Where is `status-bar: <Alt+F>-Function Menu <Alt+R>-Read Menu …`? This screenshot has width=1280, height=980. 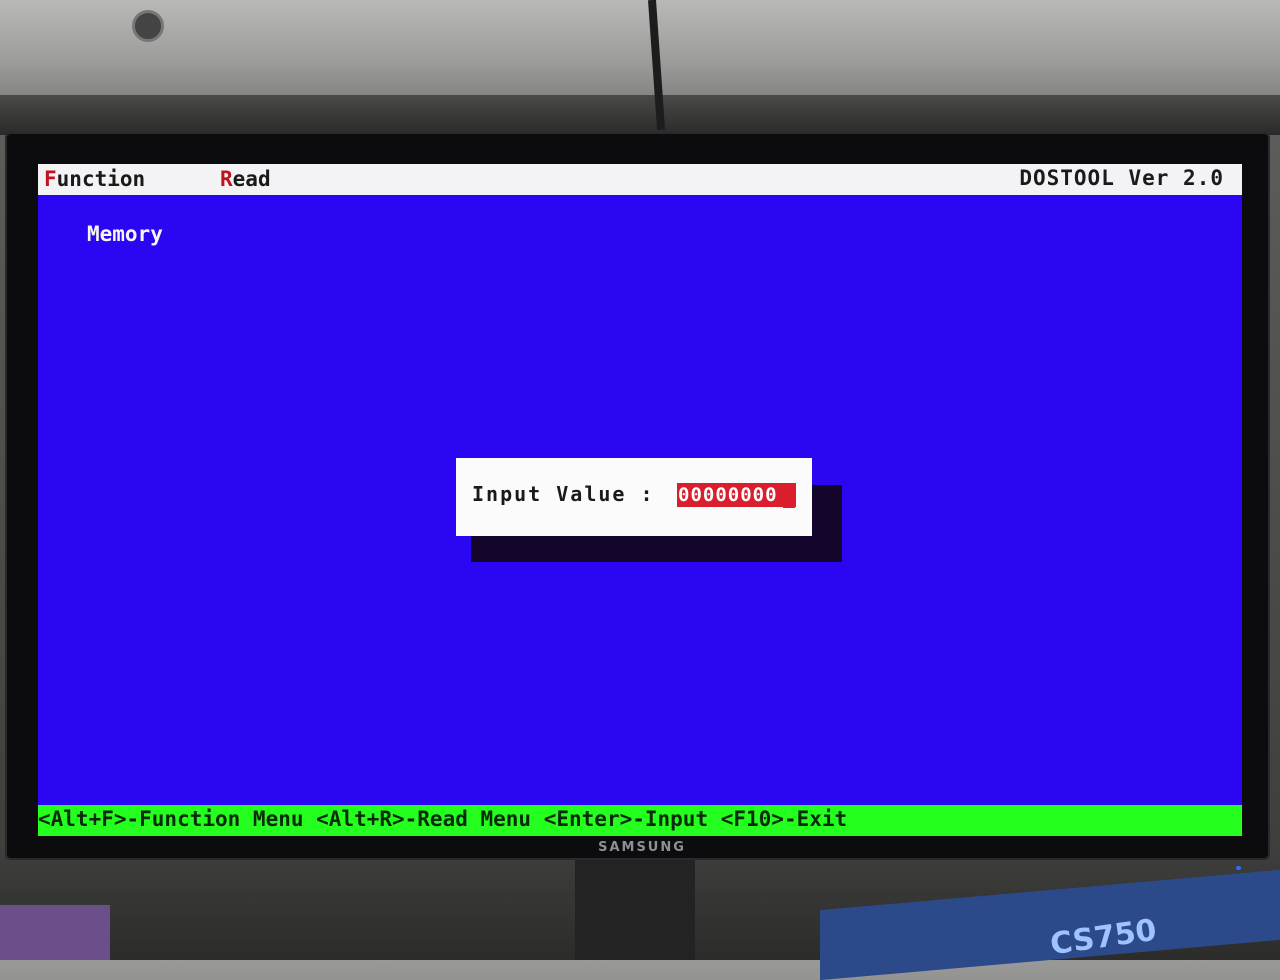 status-bar: <Alt+F>-Function Menu <Alt+R>-Read Menu … is located at coordinates (640, 820).